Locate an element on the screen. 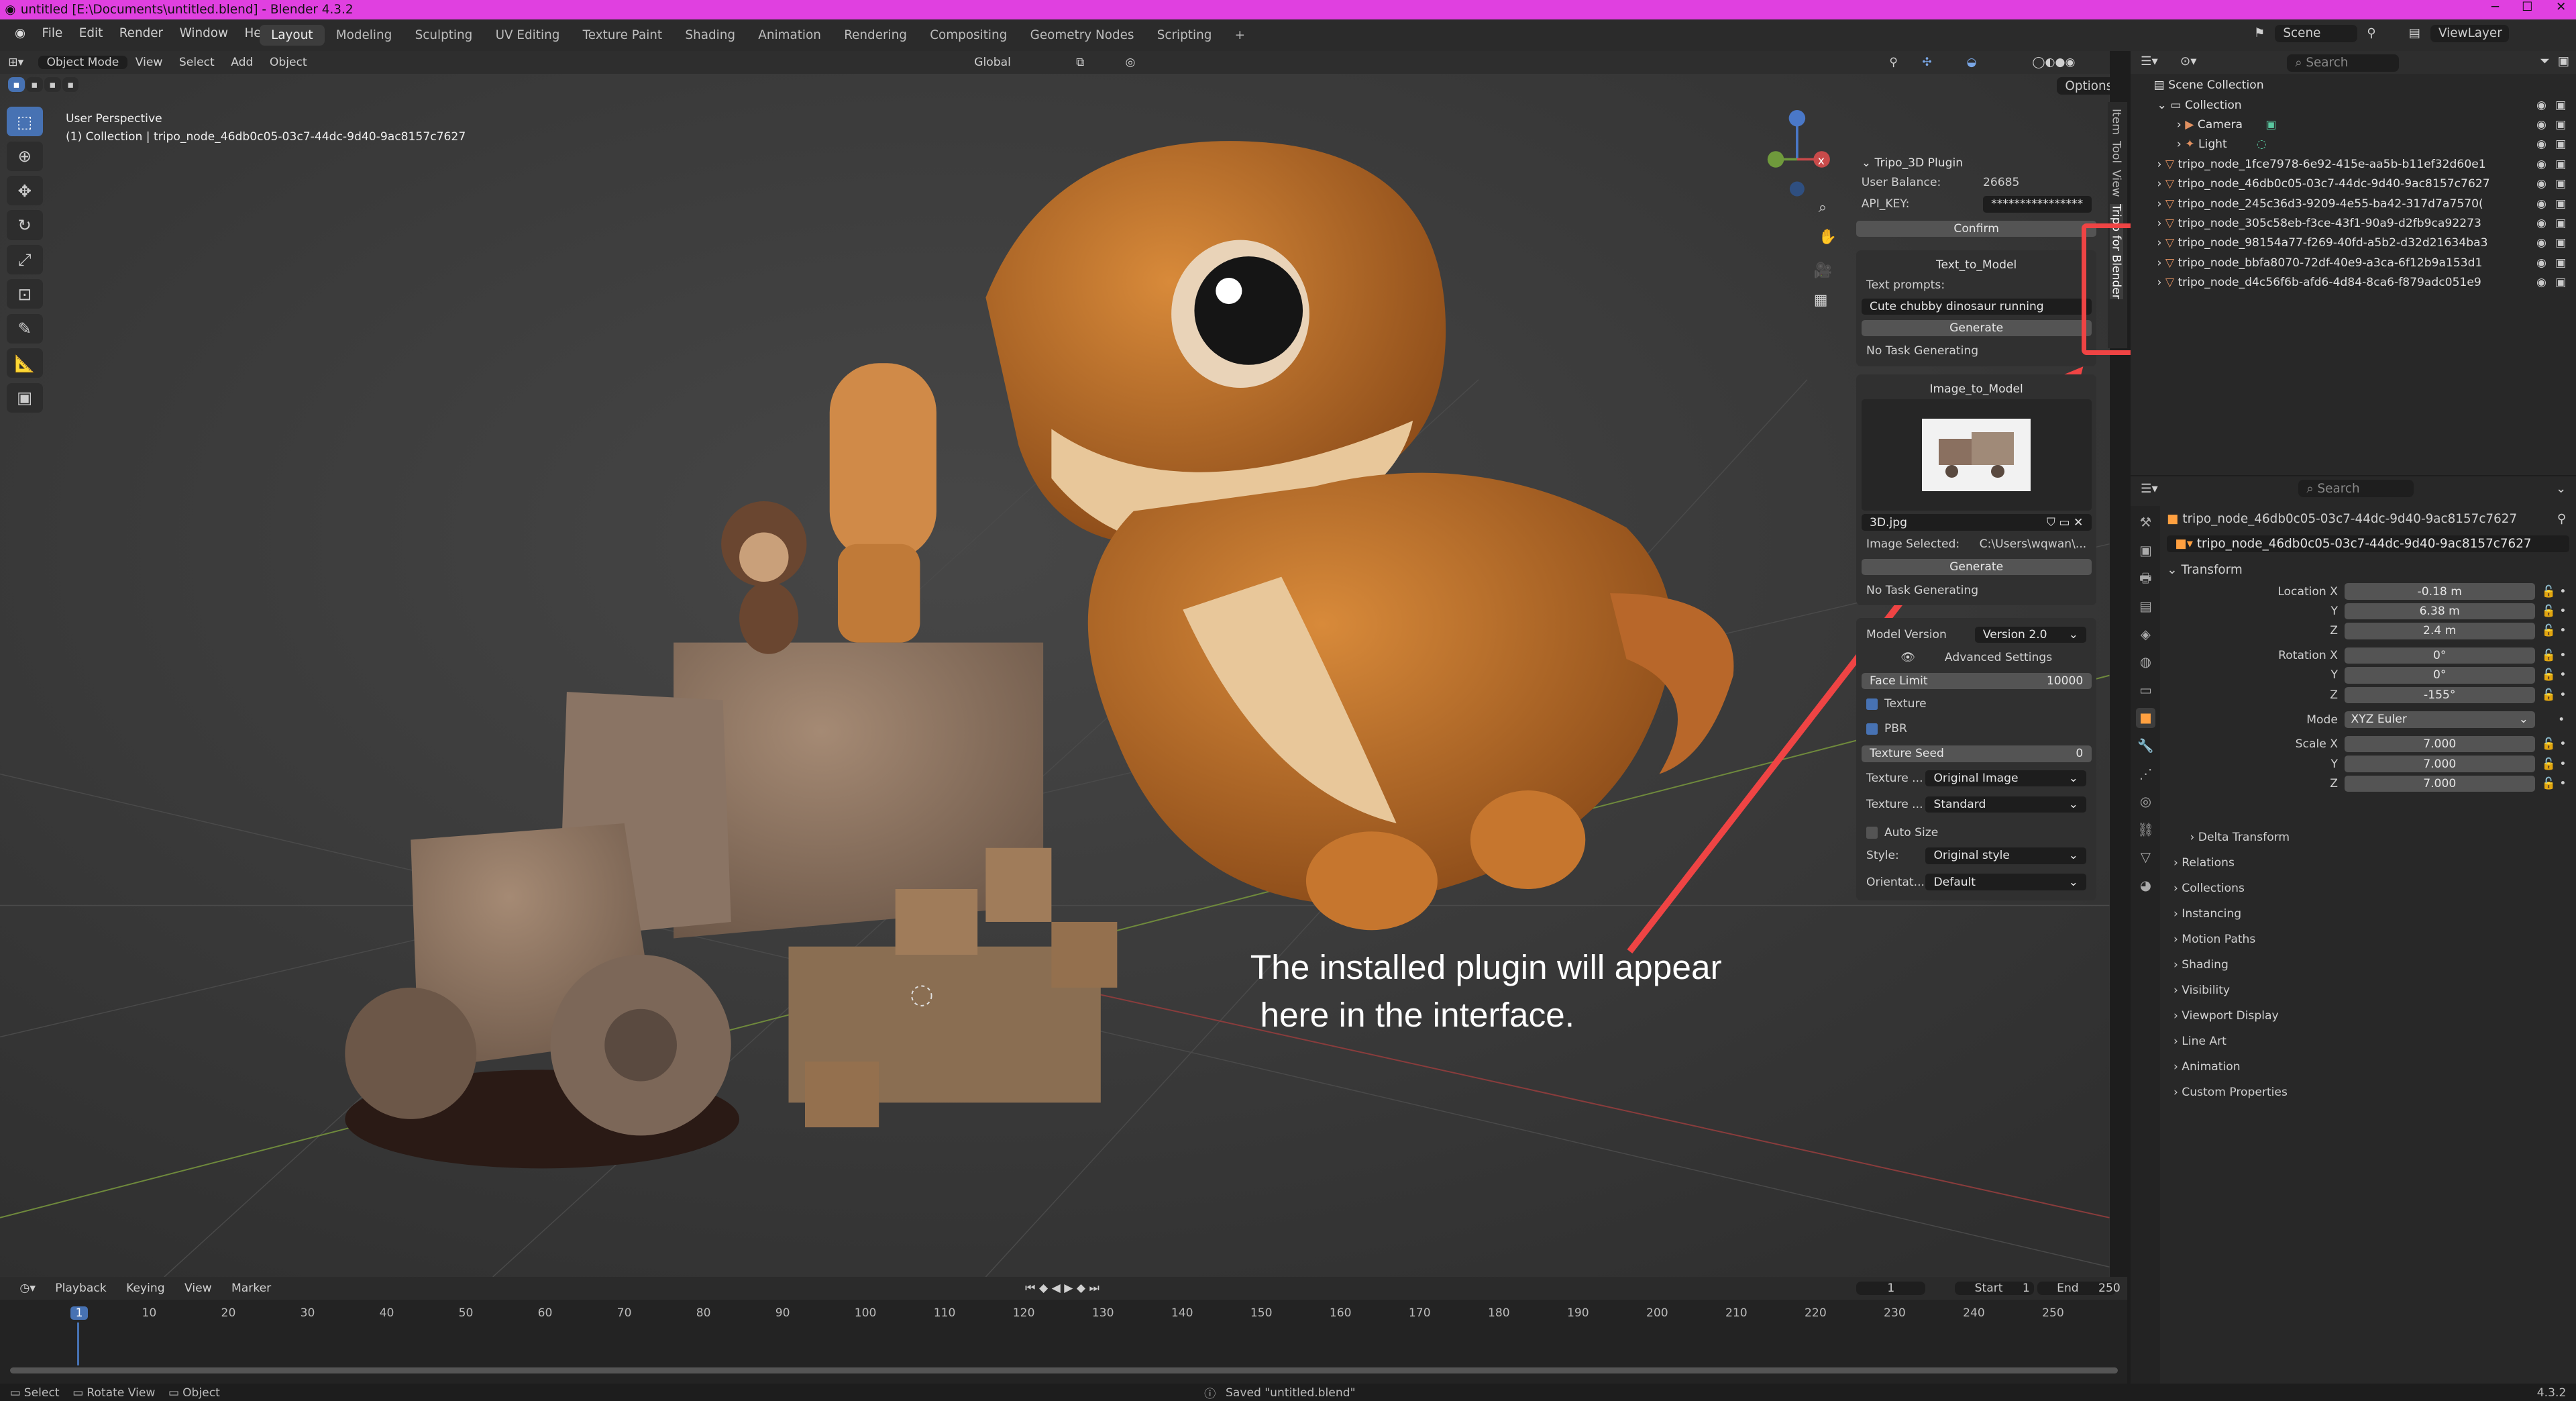 The height and width of the screenshot is (1401, 2576). select-menu: Select is located at coordinates (197, 62).